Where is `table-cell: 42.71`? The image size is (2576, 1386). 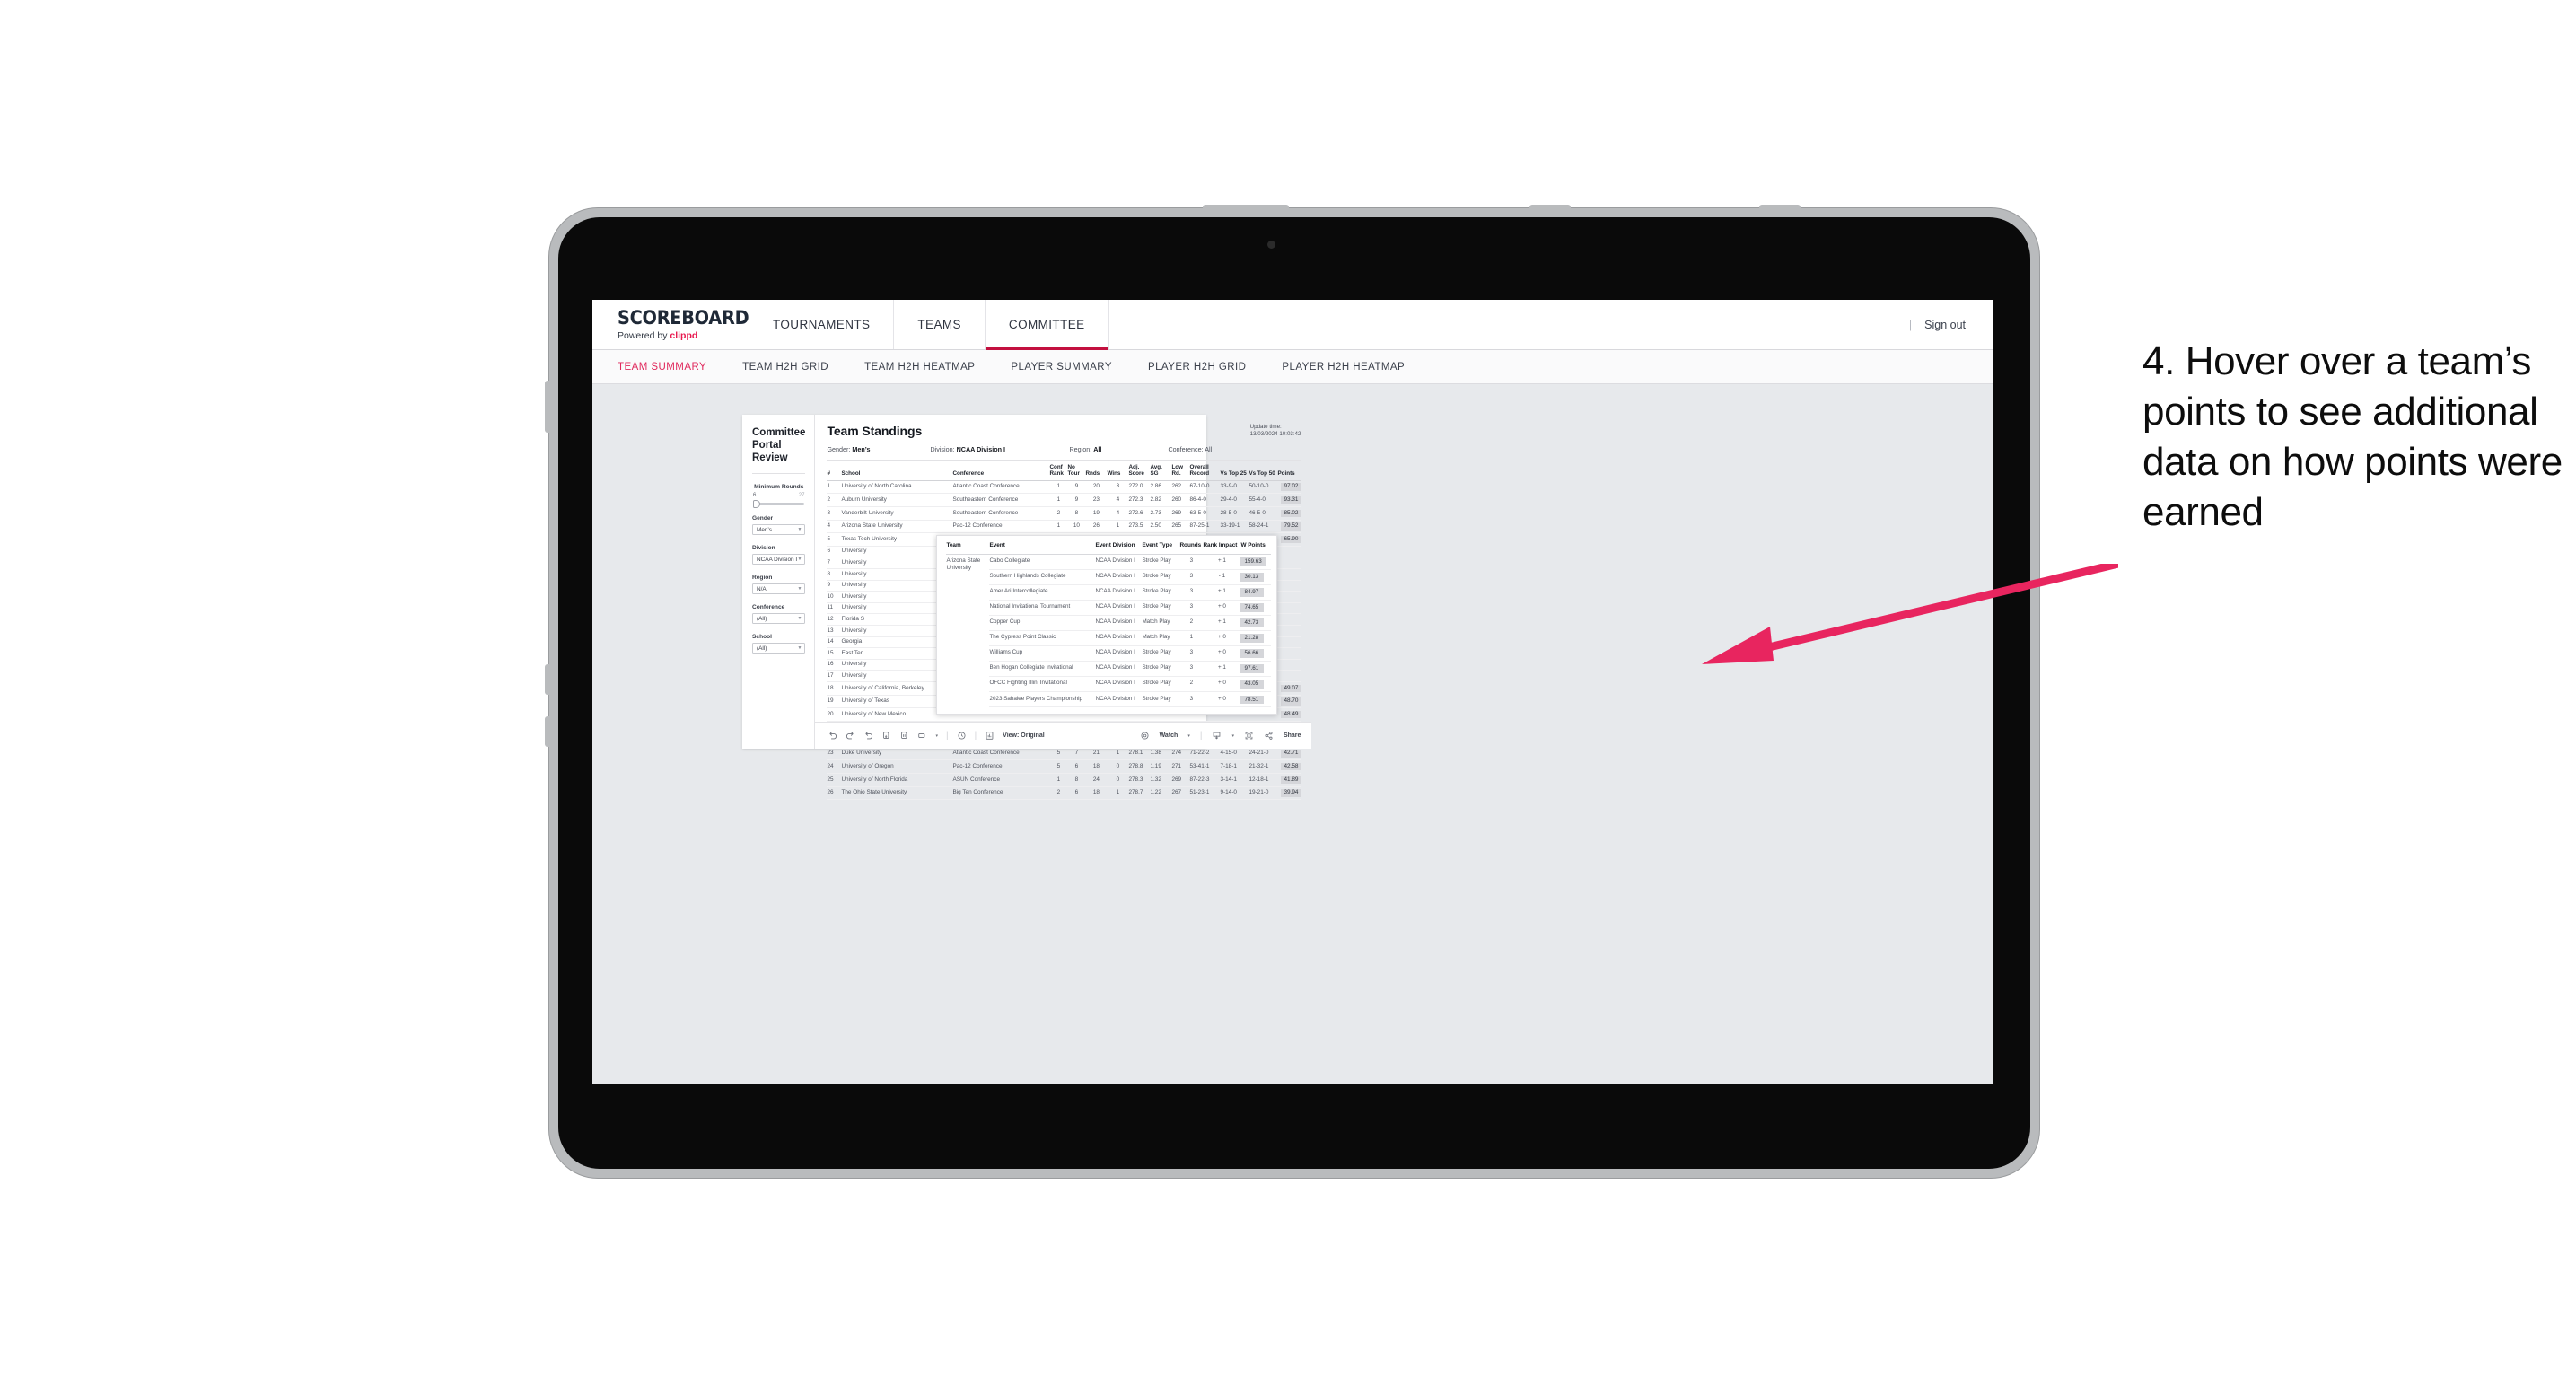 table-cell: 42.71 is located at coordinates (1289, 754).